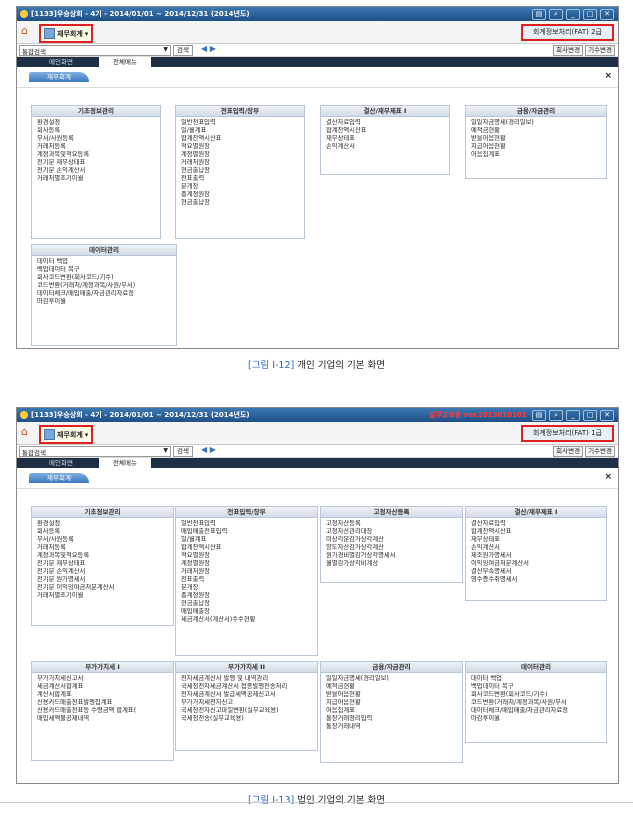  I want to click on menu-item: 계산서합계표, so click(105, 695).